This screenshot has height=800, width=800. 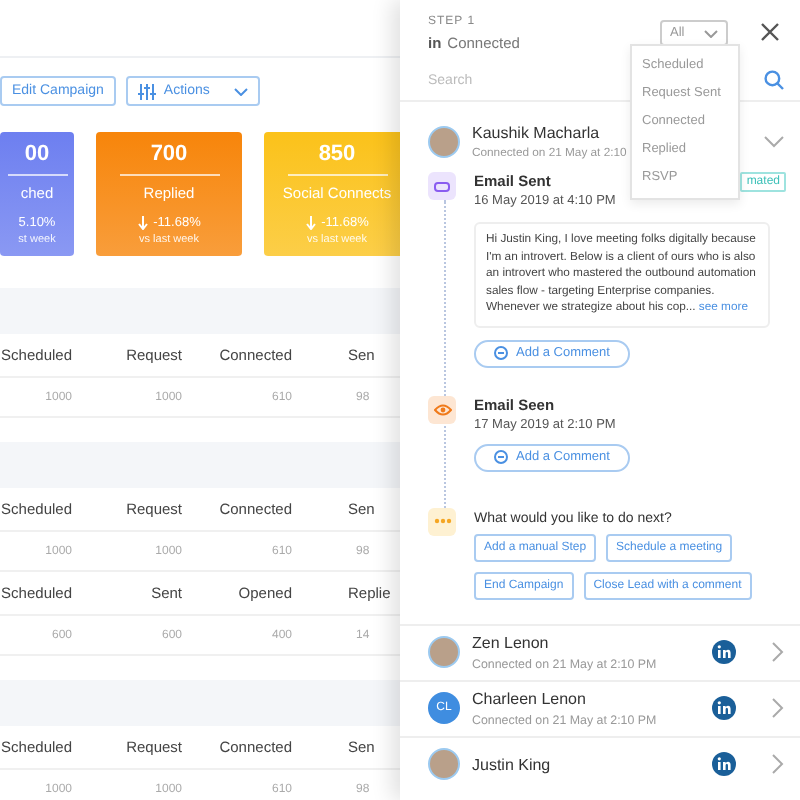 I want to click on close-icon, so click(x=770, y=32).